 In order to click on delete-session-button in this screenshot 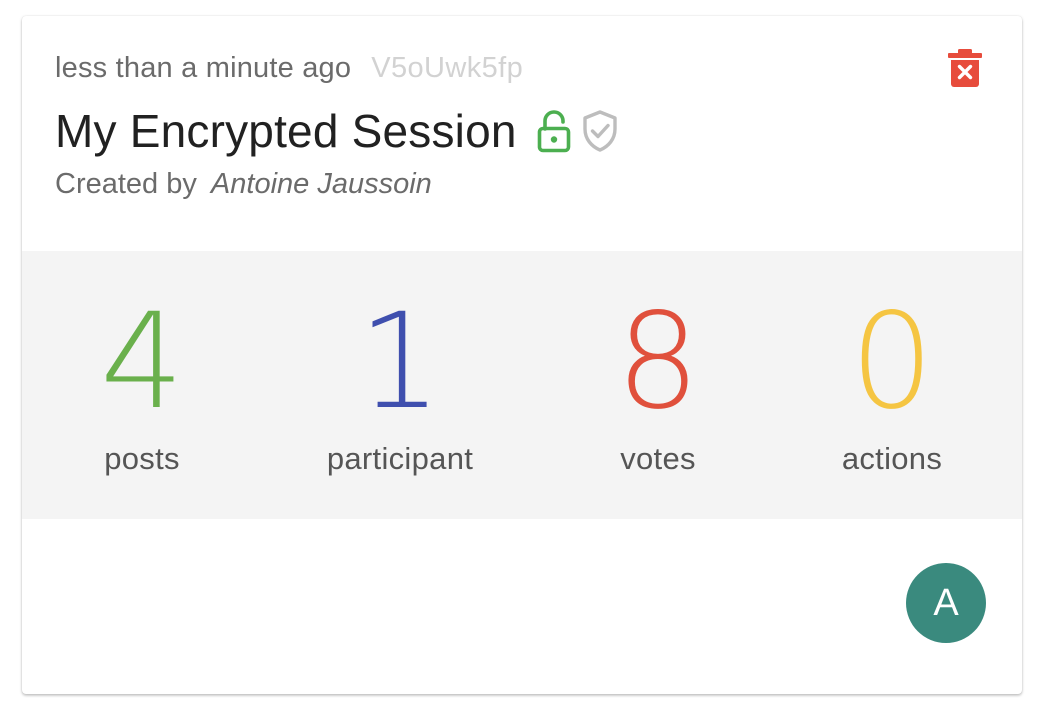, I will do `click(965, 68)`.